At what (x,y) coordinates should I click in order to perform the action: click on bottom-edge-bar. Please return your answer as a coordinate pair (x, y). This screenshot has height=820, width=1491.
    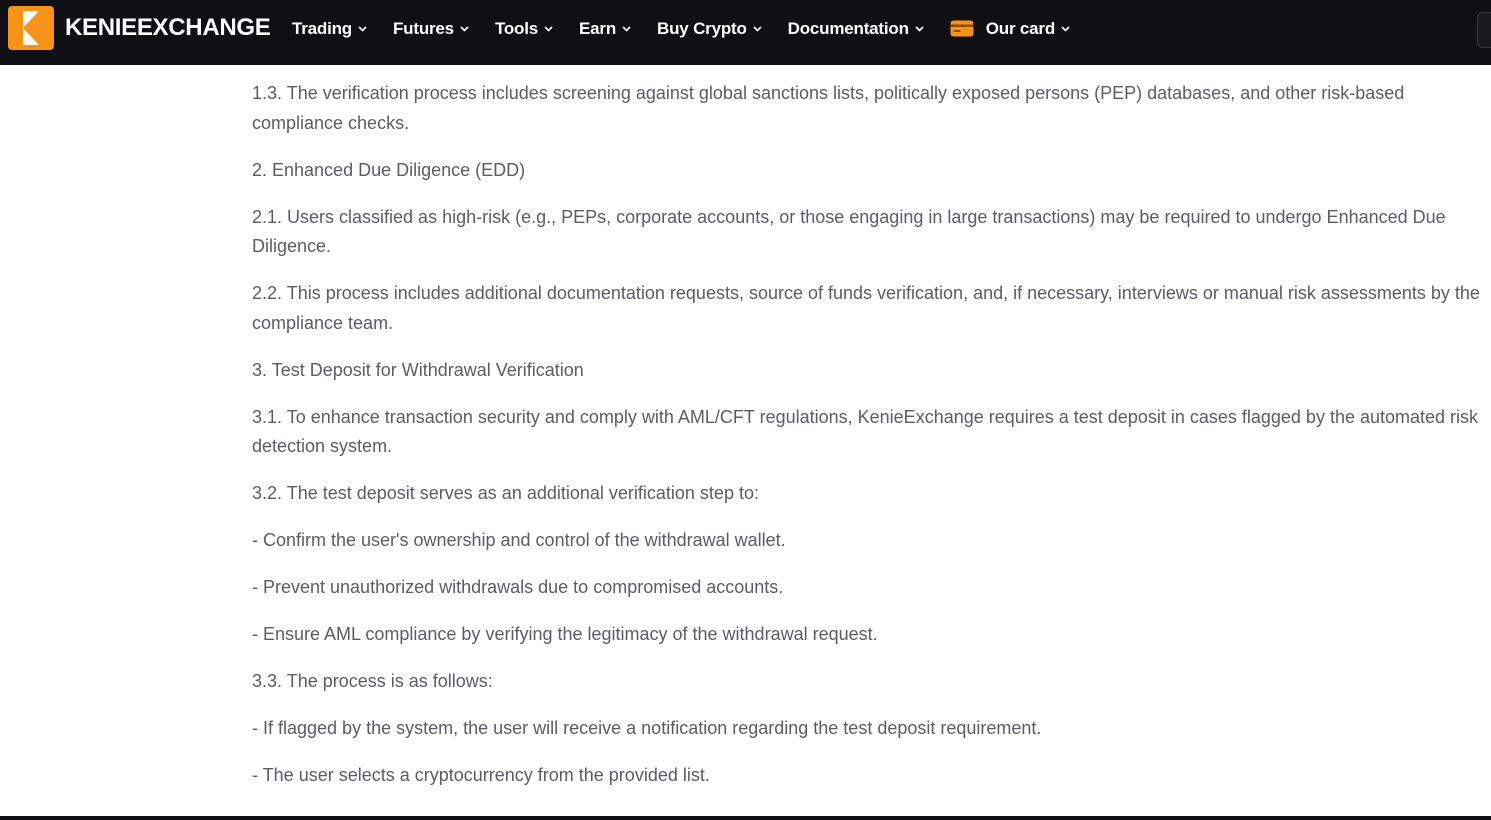
    Looking at the image, I should click on (745, 818).